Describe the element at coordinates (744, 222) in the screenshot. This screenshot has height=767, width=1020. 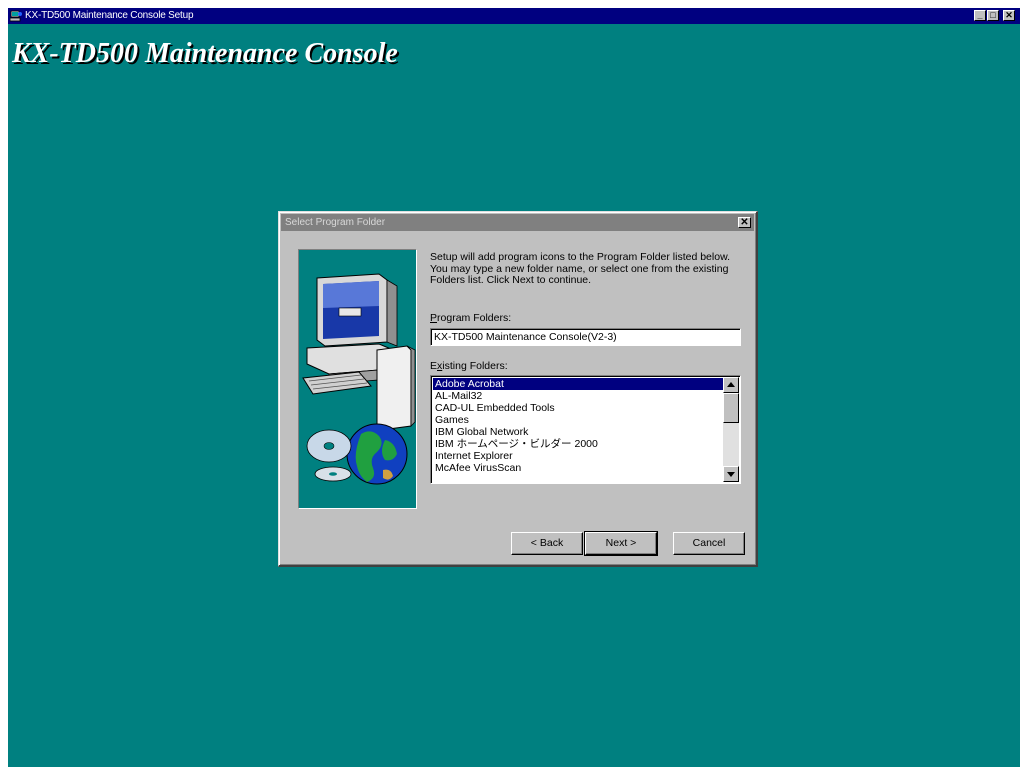
I see `dialog-close-button: ✕` at that location.